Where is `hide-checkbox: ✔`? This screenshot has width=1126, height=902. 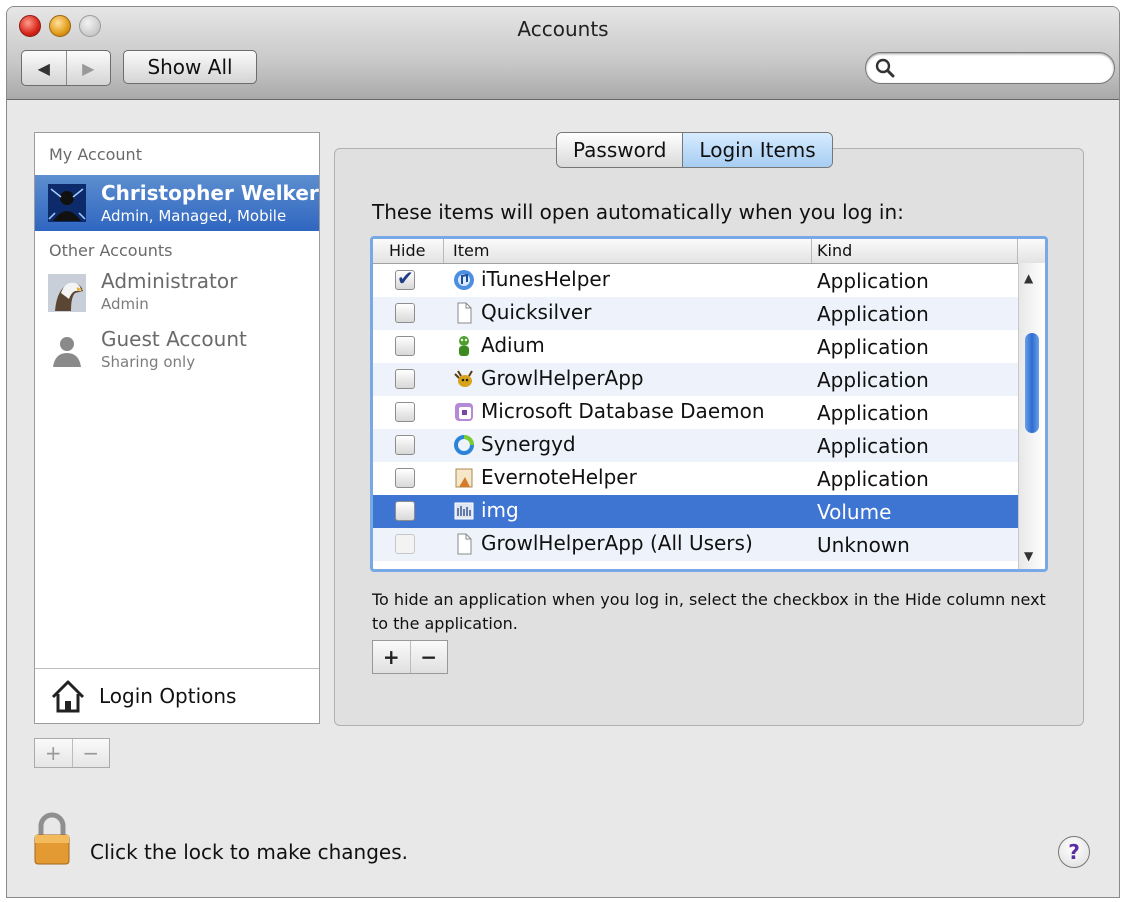 hide-checkbox: ✔ is located at coordinates (405, 278).